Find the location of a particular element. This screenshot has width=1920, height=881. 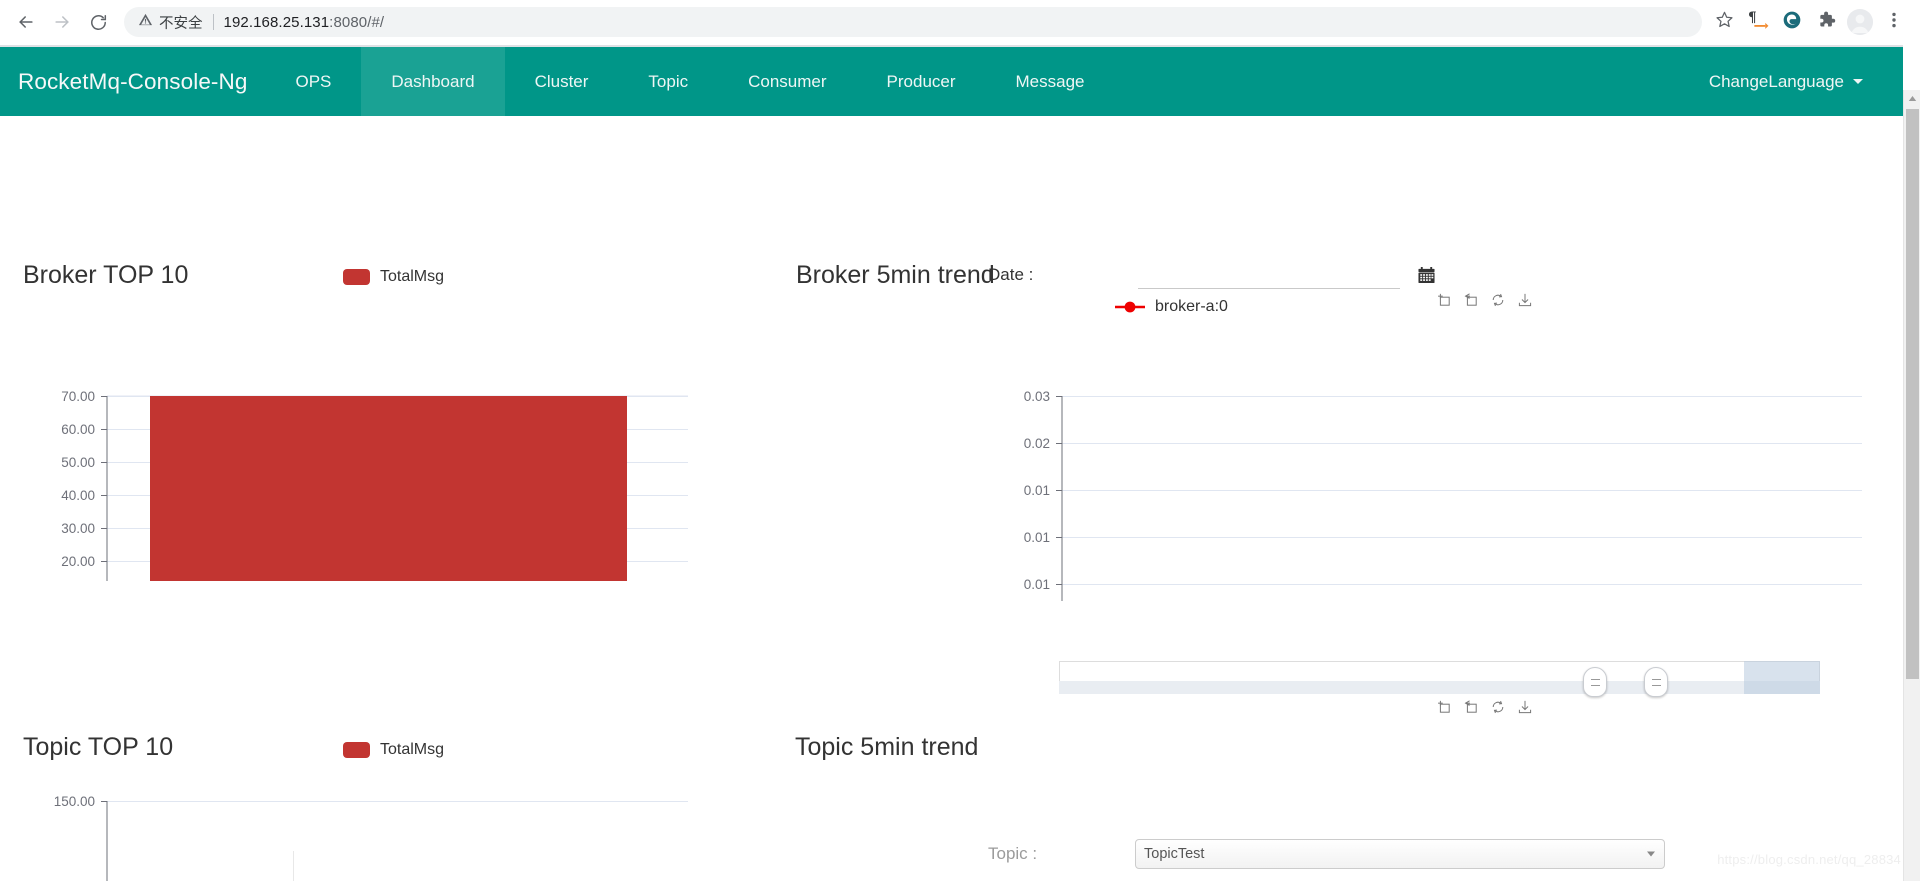

datazoom-selected-window is located at coordinates (1782, 677).